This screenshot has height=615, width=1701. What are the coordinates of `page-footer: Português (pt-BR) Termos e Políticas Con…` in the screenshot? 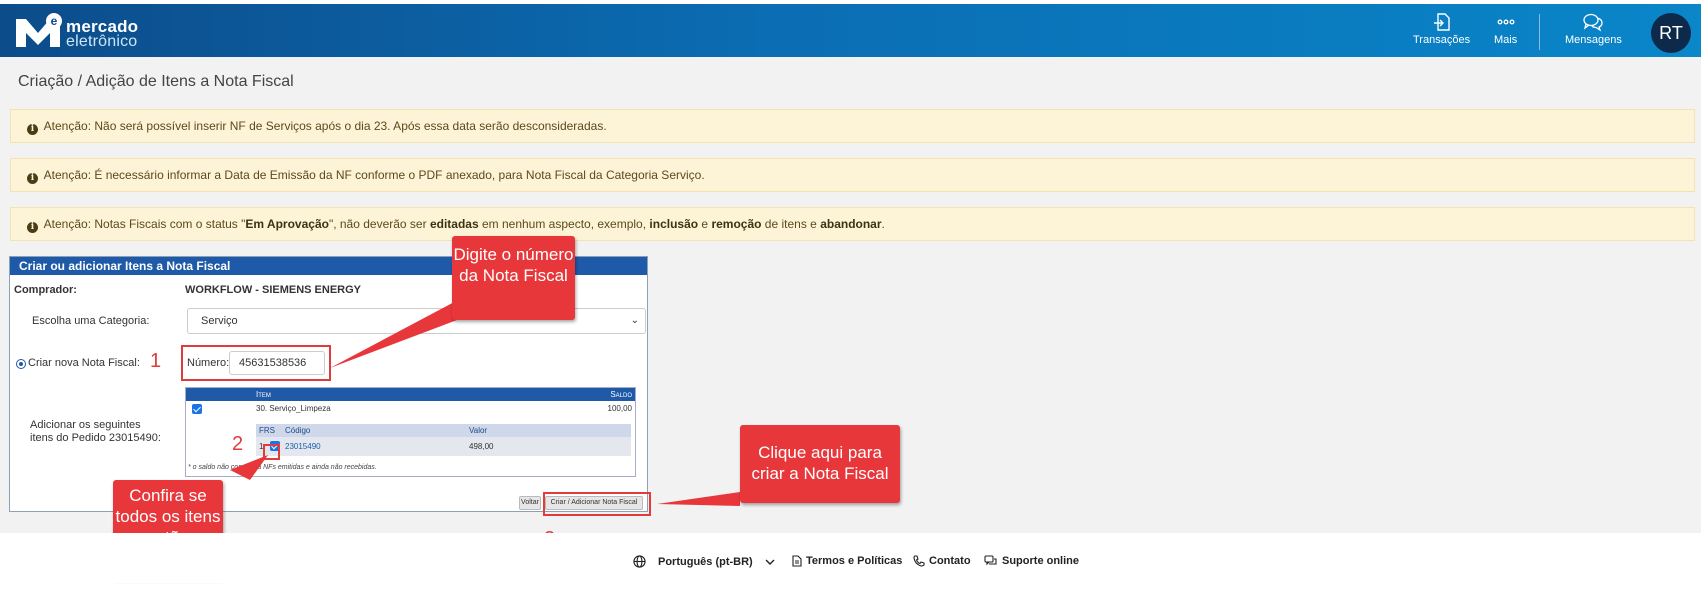 It's located at (850, 558).